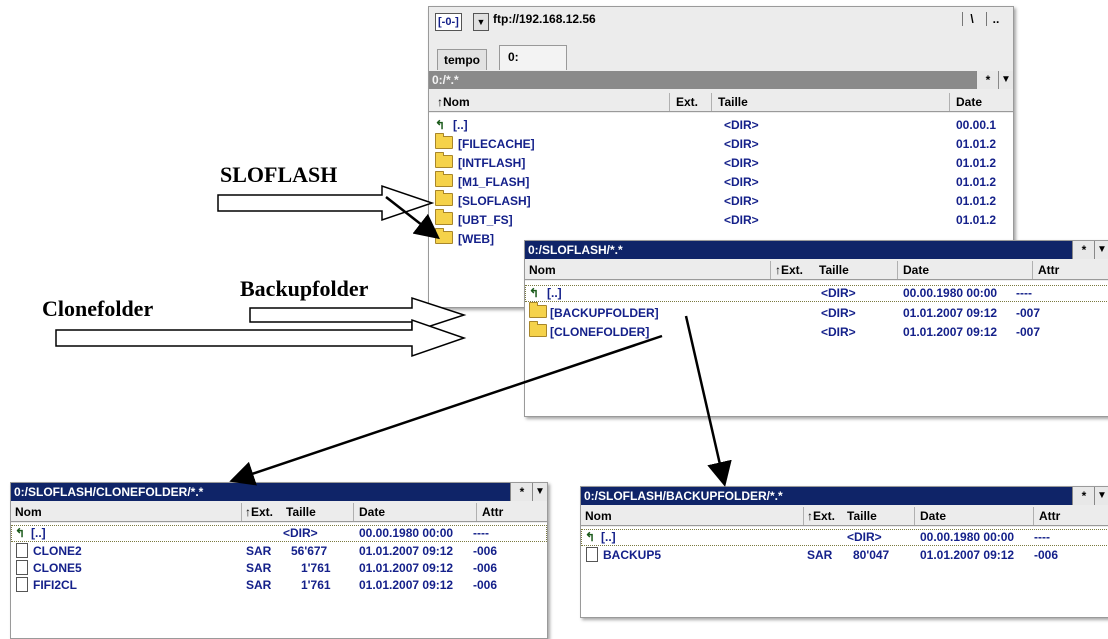 Image resolution: width=1108 pixels, height=639 pixels. I want to click on item-name: [WEB], so click(476, 239).